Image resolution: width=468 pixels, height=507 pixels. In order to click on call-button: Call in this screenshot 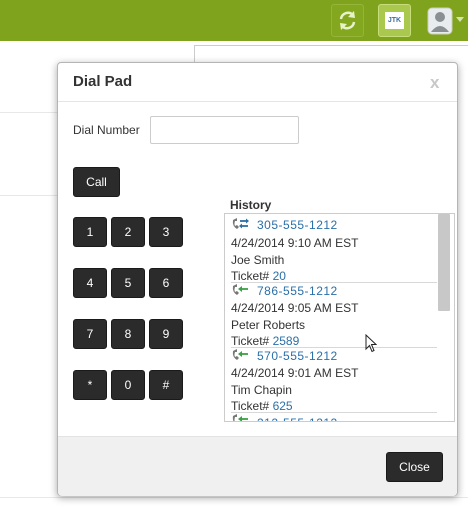, I will do `click(96, 182)`.